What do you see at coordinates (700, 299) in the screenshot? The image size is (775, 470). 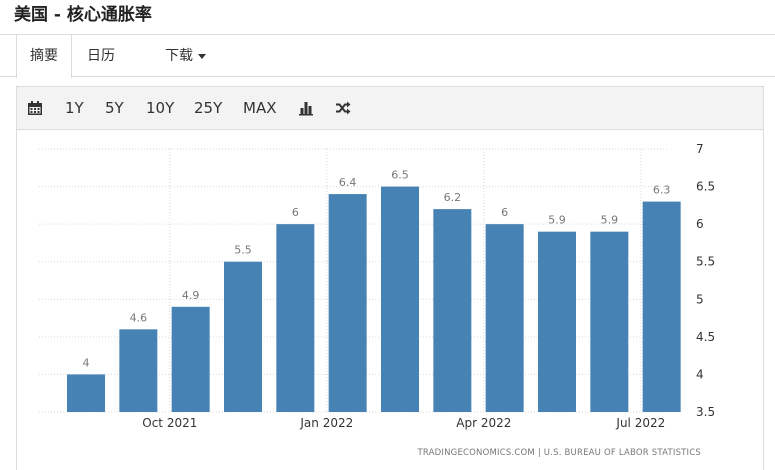 I see `y-tick-label: 5` at bounding box center [700, 299].